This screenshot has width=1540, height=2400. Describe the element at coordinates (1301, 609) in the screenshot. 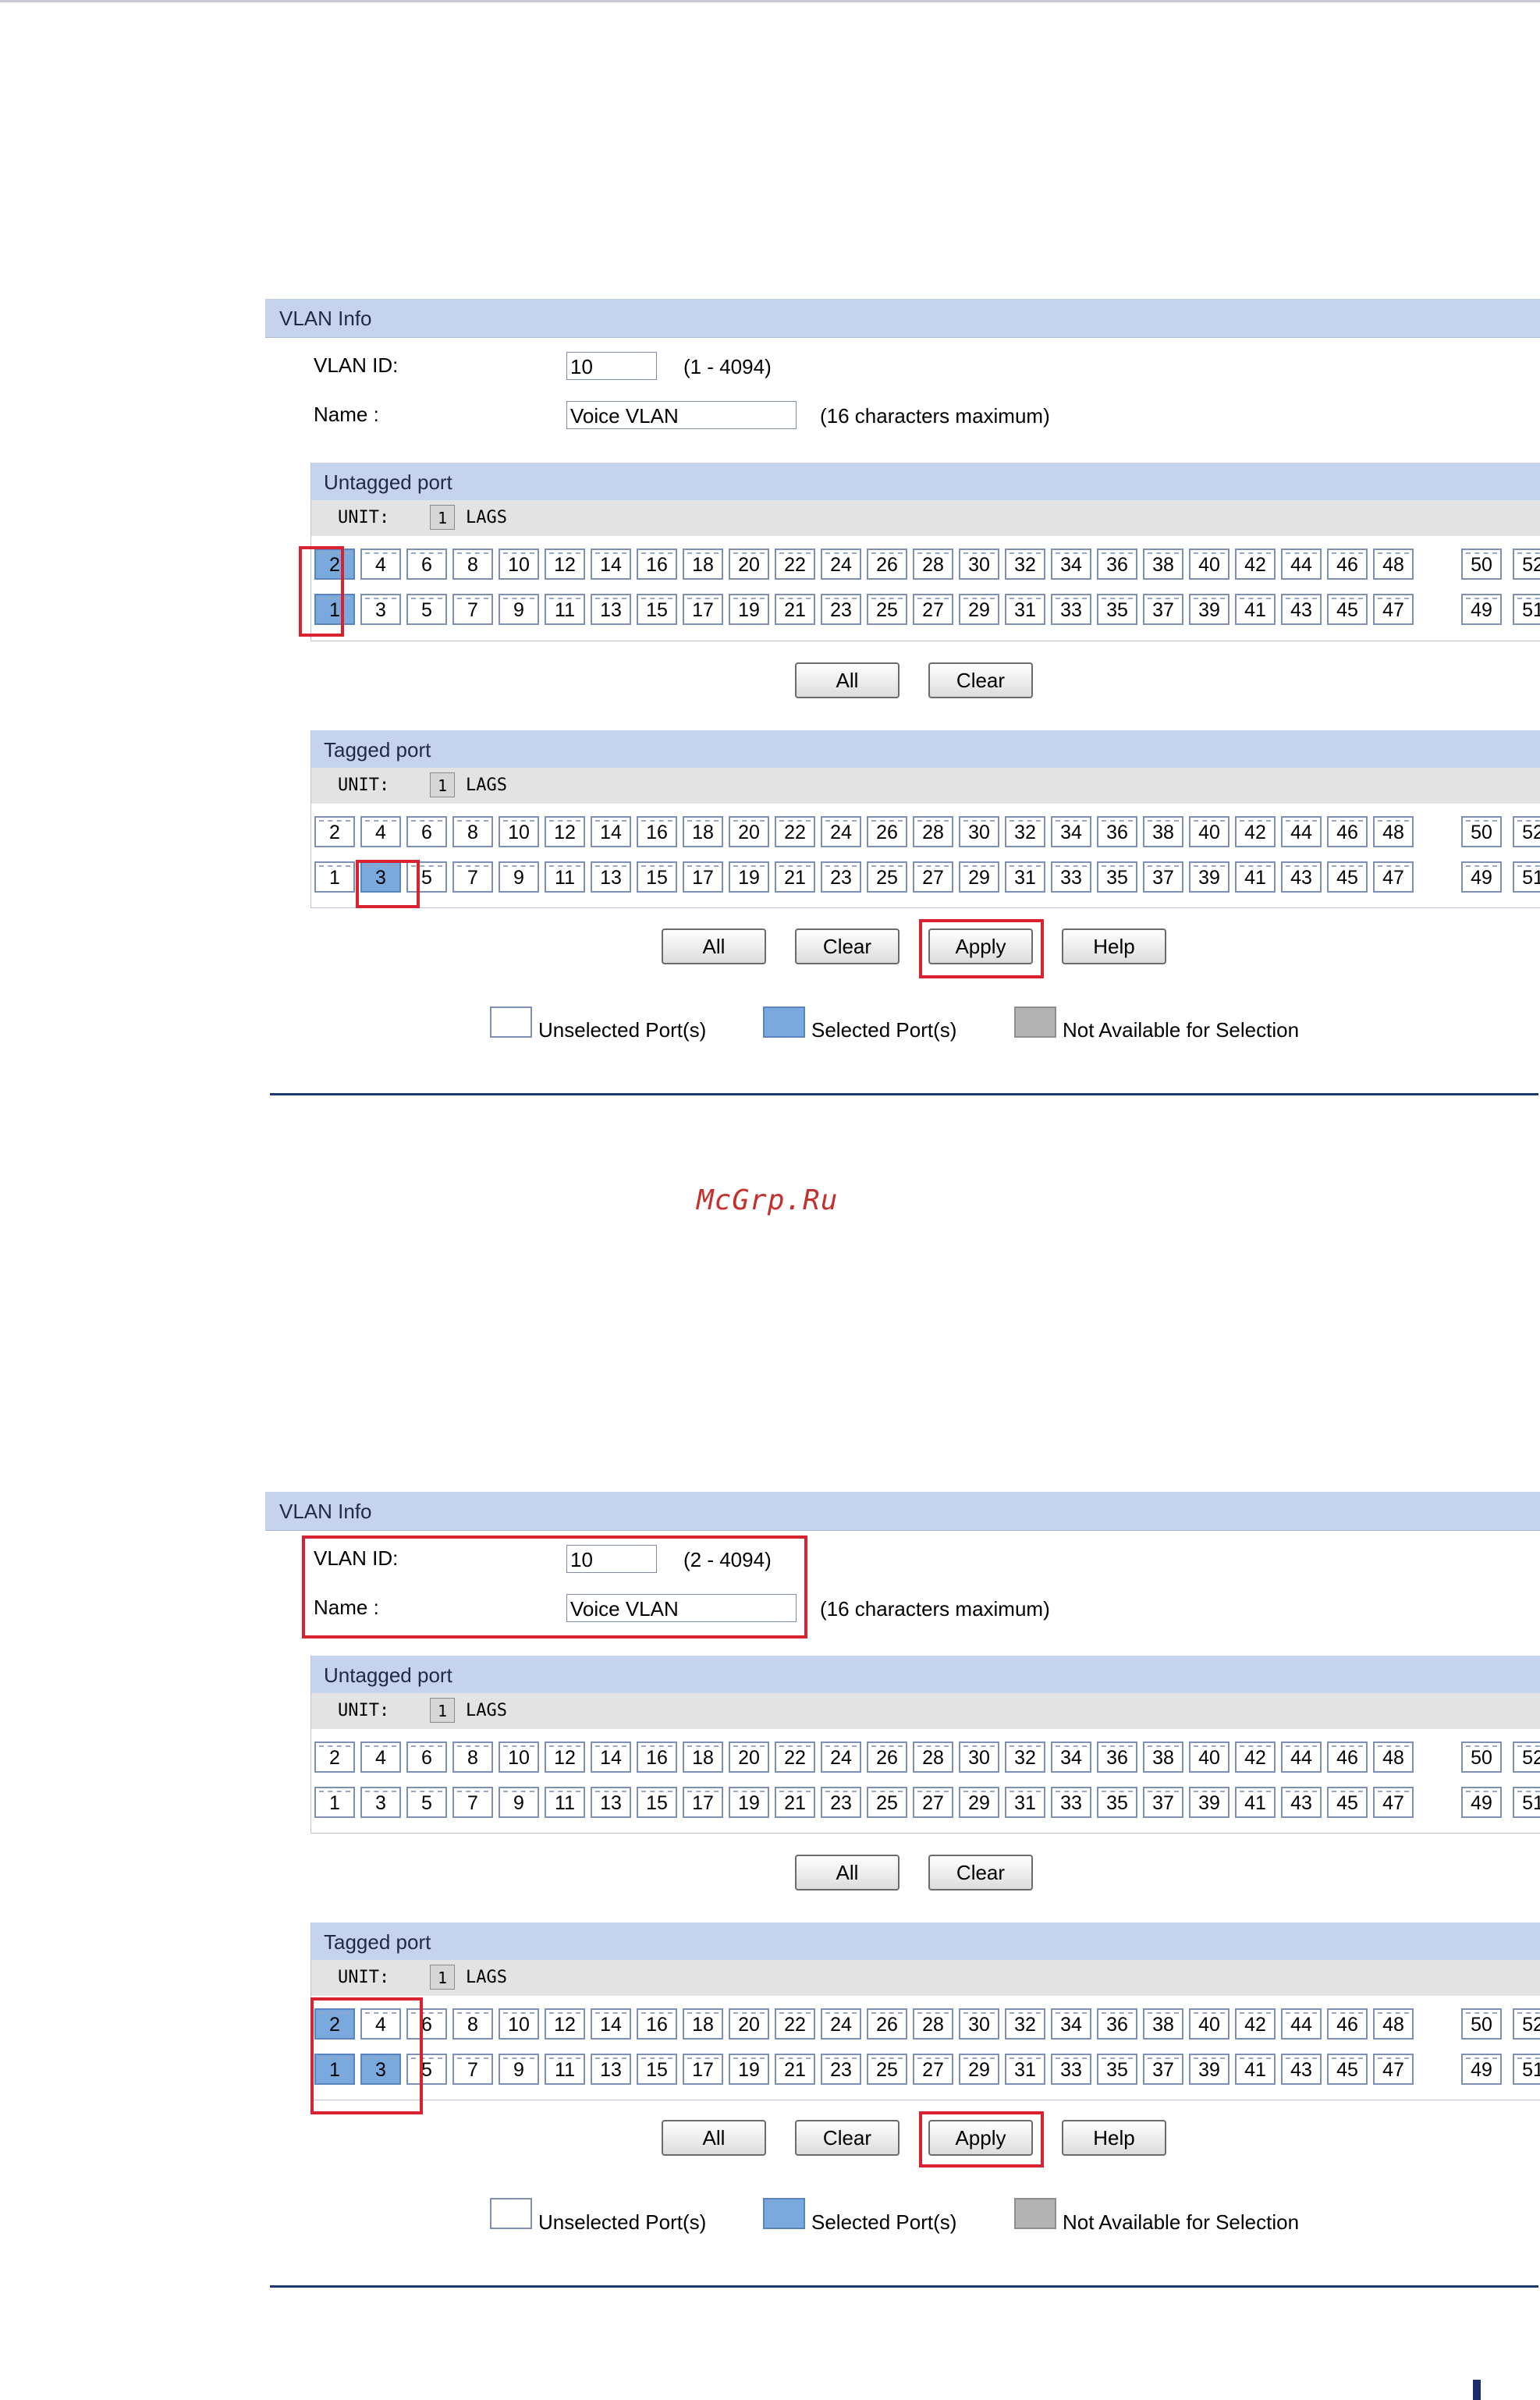

I see `untagged-port-43: 43` at that location.